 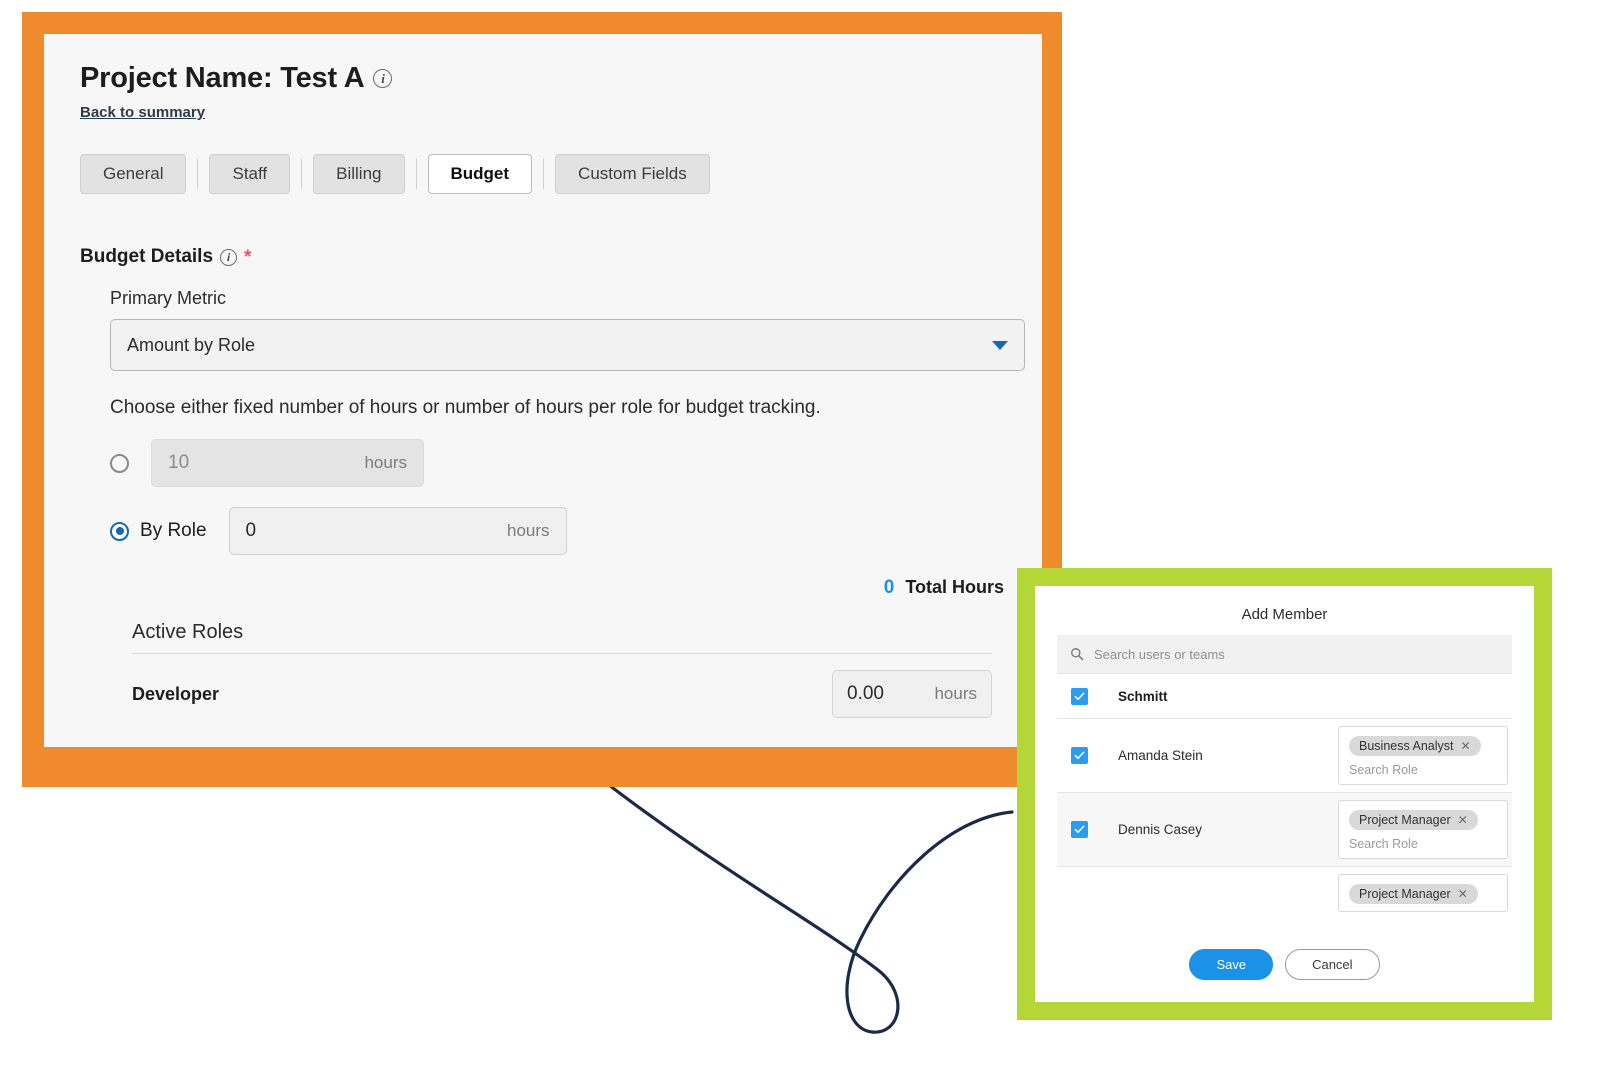 What do you see at coordinates (248, 257) in the screenshot?
I see `required-marker: *` at bounding box center [248, 257].